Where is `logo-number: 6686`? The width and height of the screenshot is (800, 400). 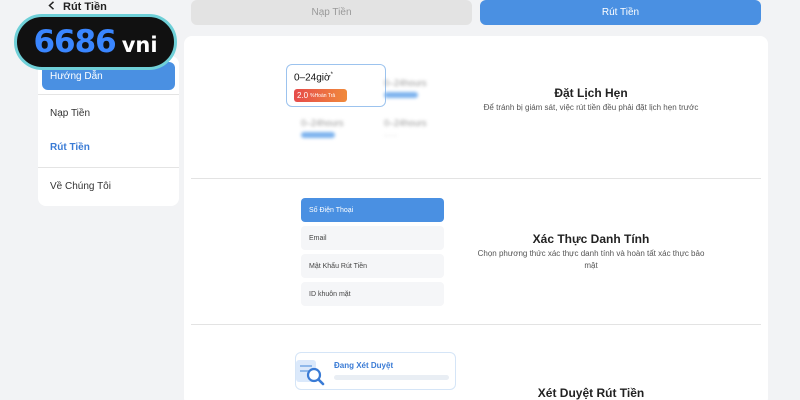
logo-number: 6686 is located at coordinates (74, 42).